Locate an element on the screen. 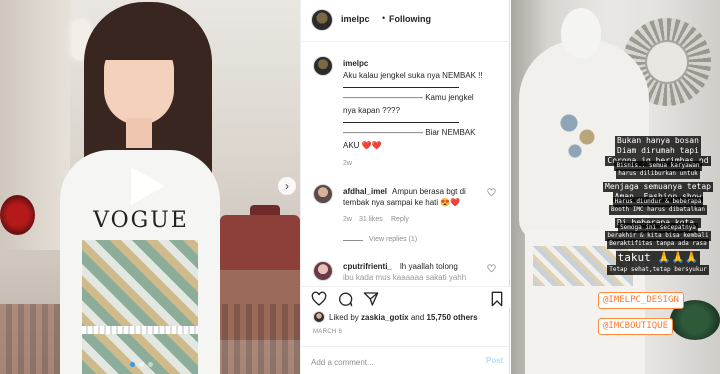  shirt-print-text: VOGUE is located at coordinates (141, 220).